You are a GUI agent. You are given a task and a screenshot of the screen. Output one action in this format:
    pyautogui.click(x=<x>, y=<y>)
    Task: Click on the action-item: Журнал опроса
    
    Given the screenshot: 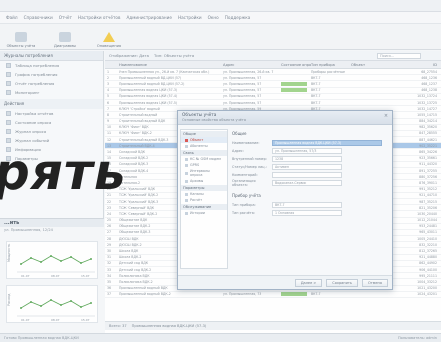 What is the action you would take?
    pyautogui.click(x=51, y=131)
    